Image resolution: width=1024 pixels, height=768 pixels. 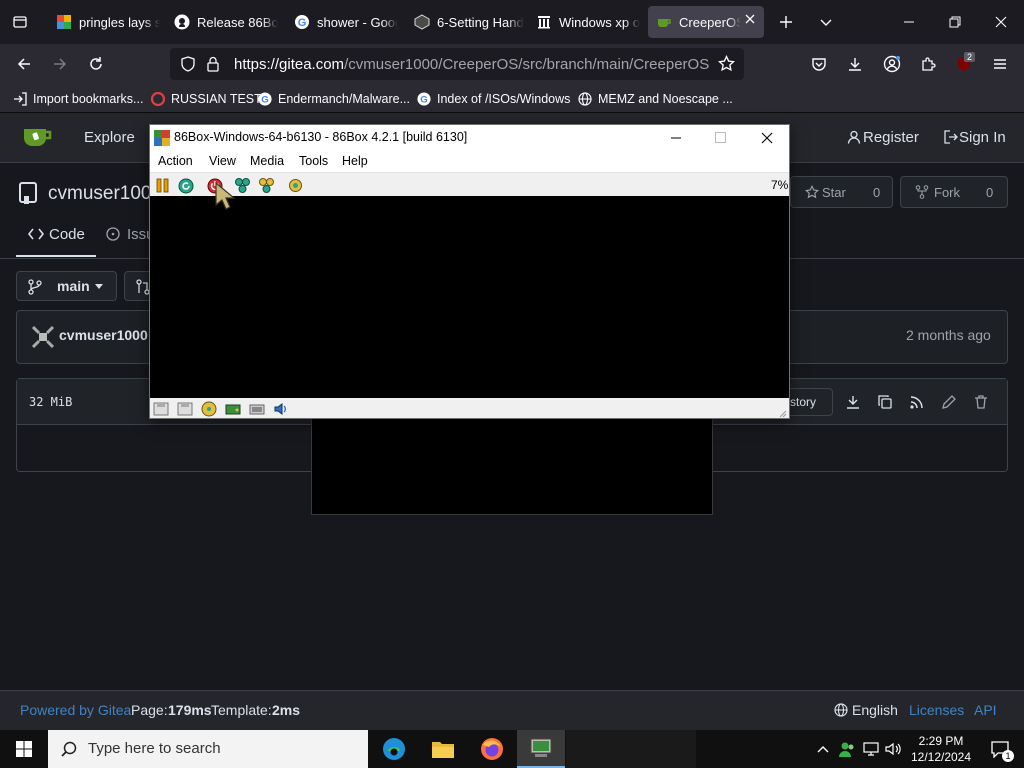 What do you see at coordinates (871, 749) in the screenshot?
I see `network-tray-button` at bounding box center [871, 749].